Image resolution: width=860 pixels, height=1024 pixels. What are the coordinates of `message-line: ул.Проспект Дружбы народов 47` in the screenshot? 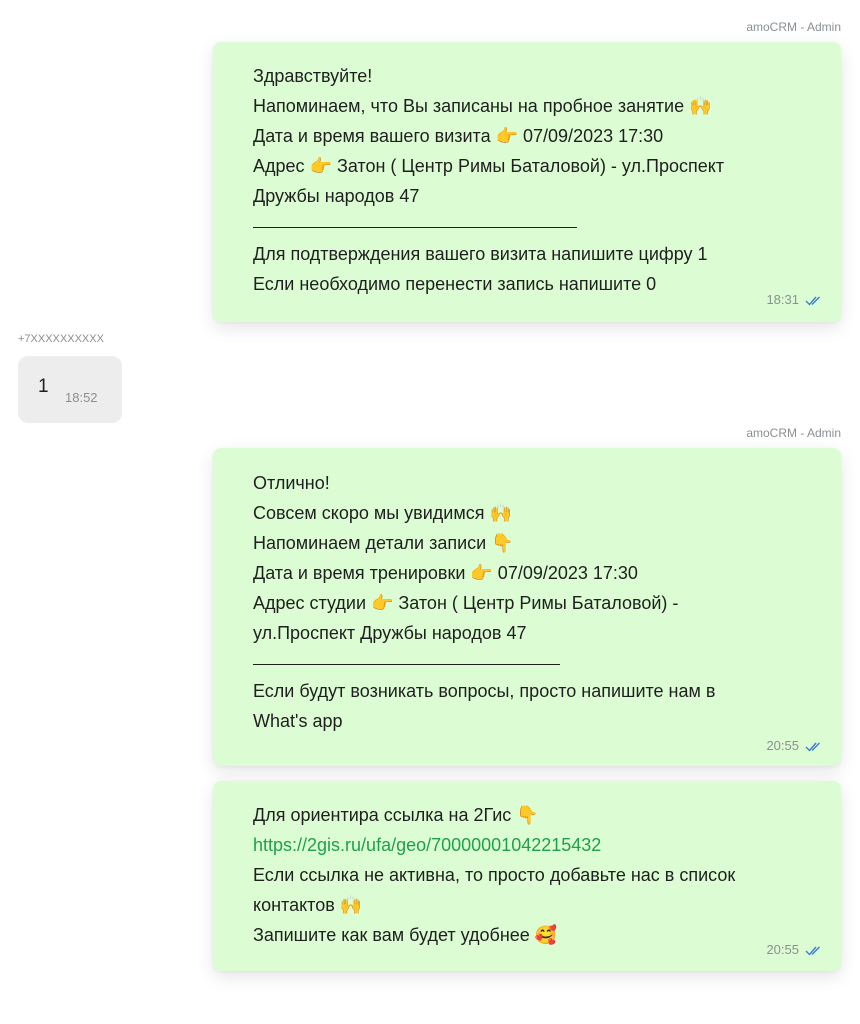 It's located at (390, 633).